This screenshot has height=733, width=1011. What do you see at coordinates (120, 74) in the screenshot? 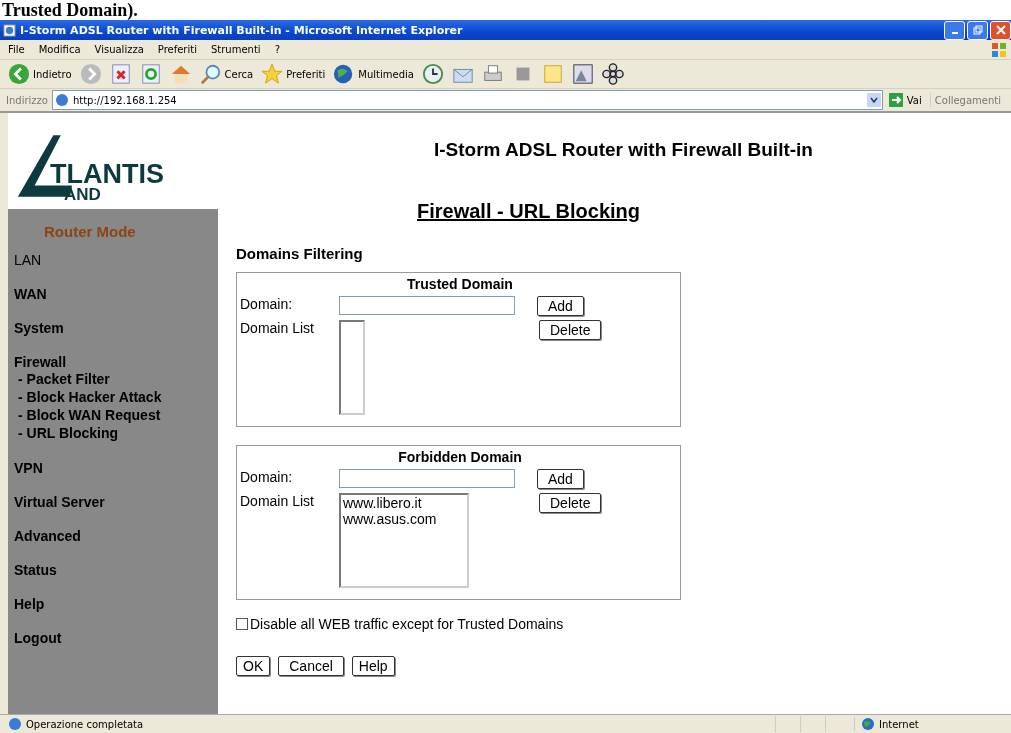
I see `stop-icon` at bounding box center [120, 74].